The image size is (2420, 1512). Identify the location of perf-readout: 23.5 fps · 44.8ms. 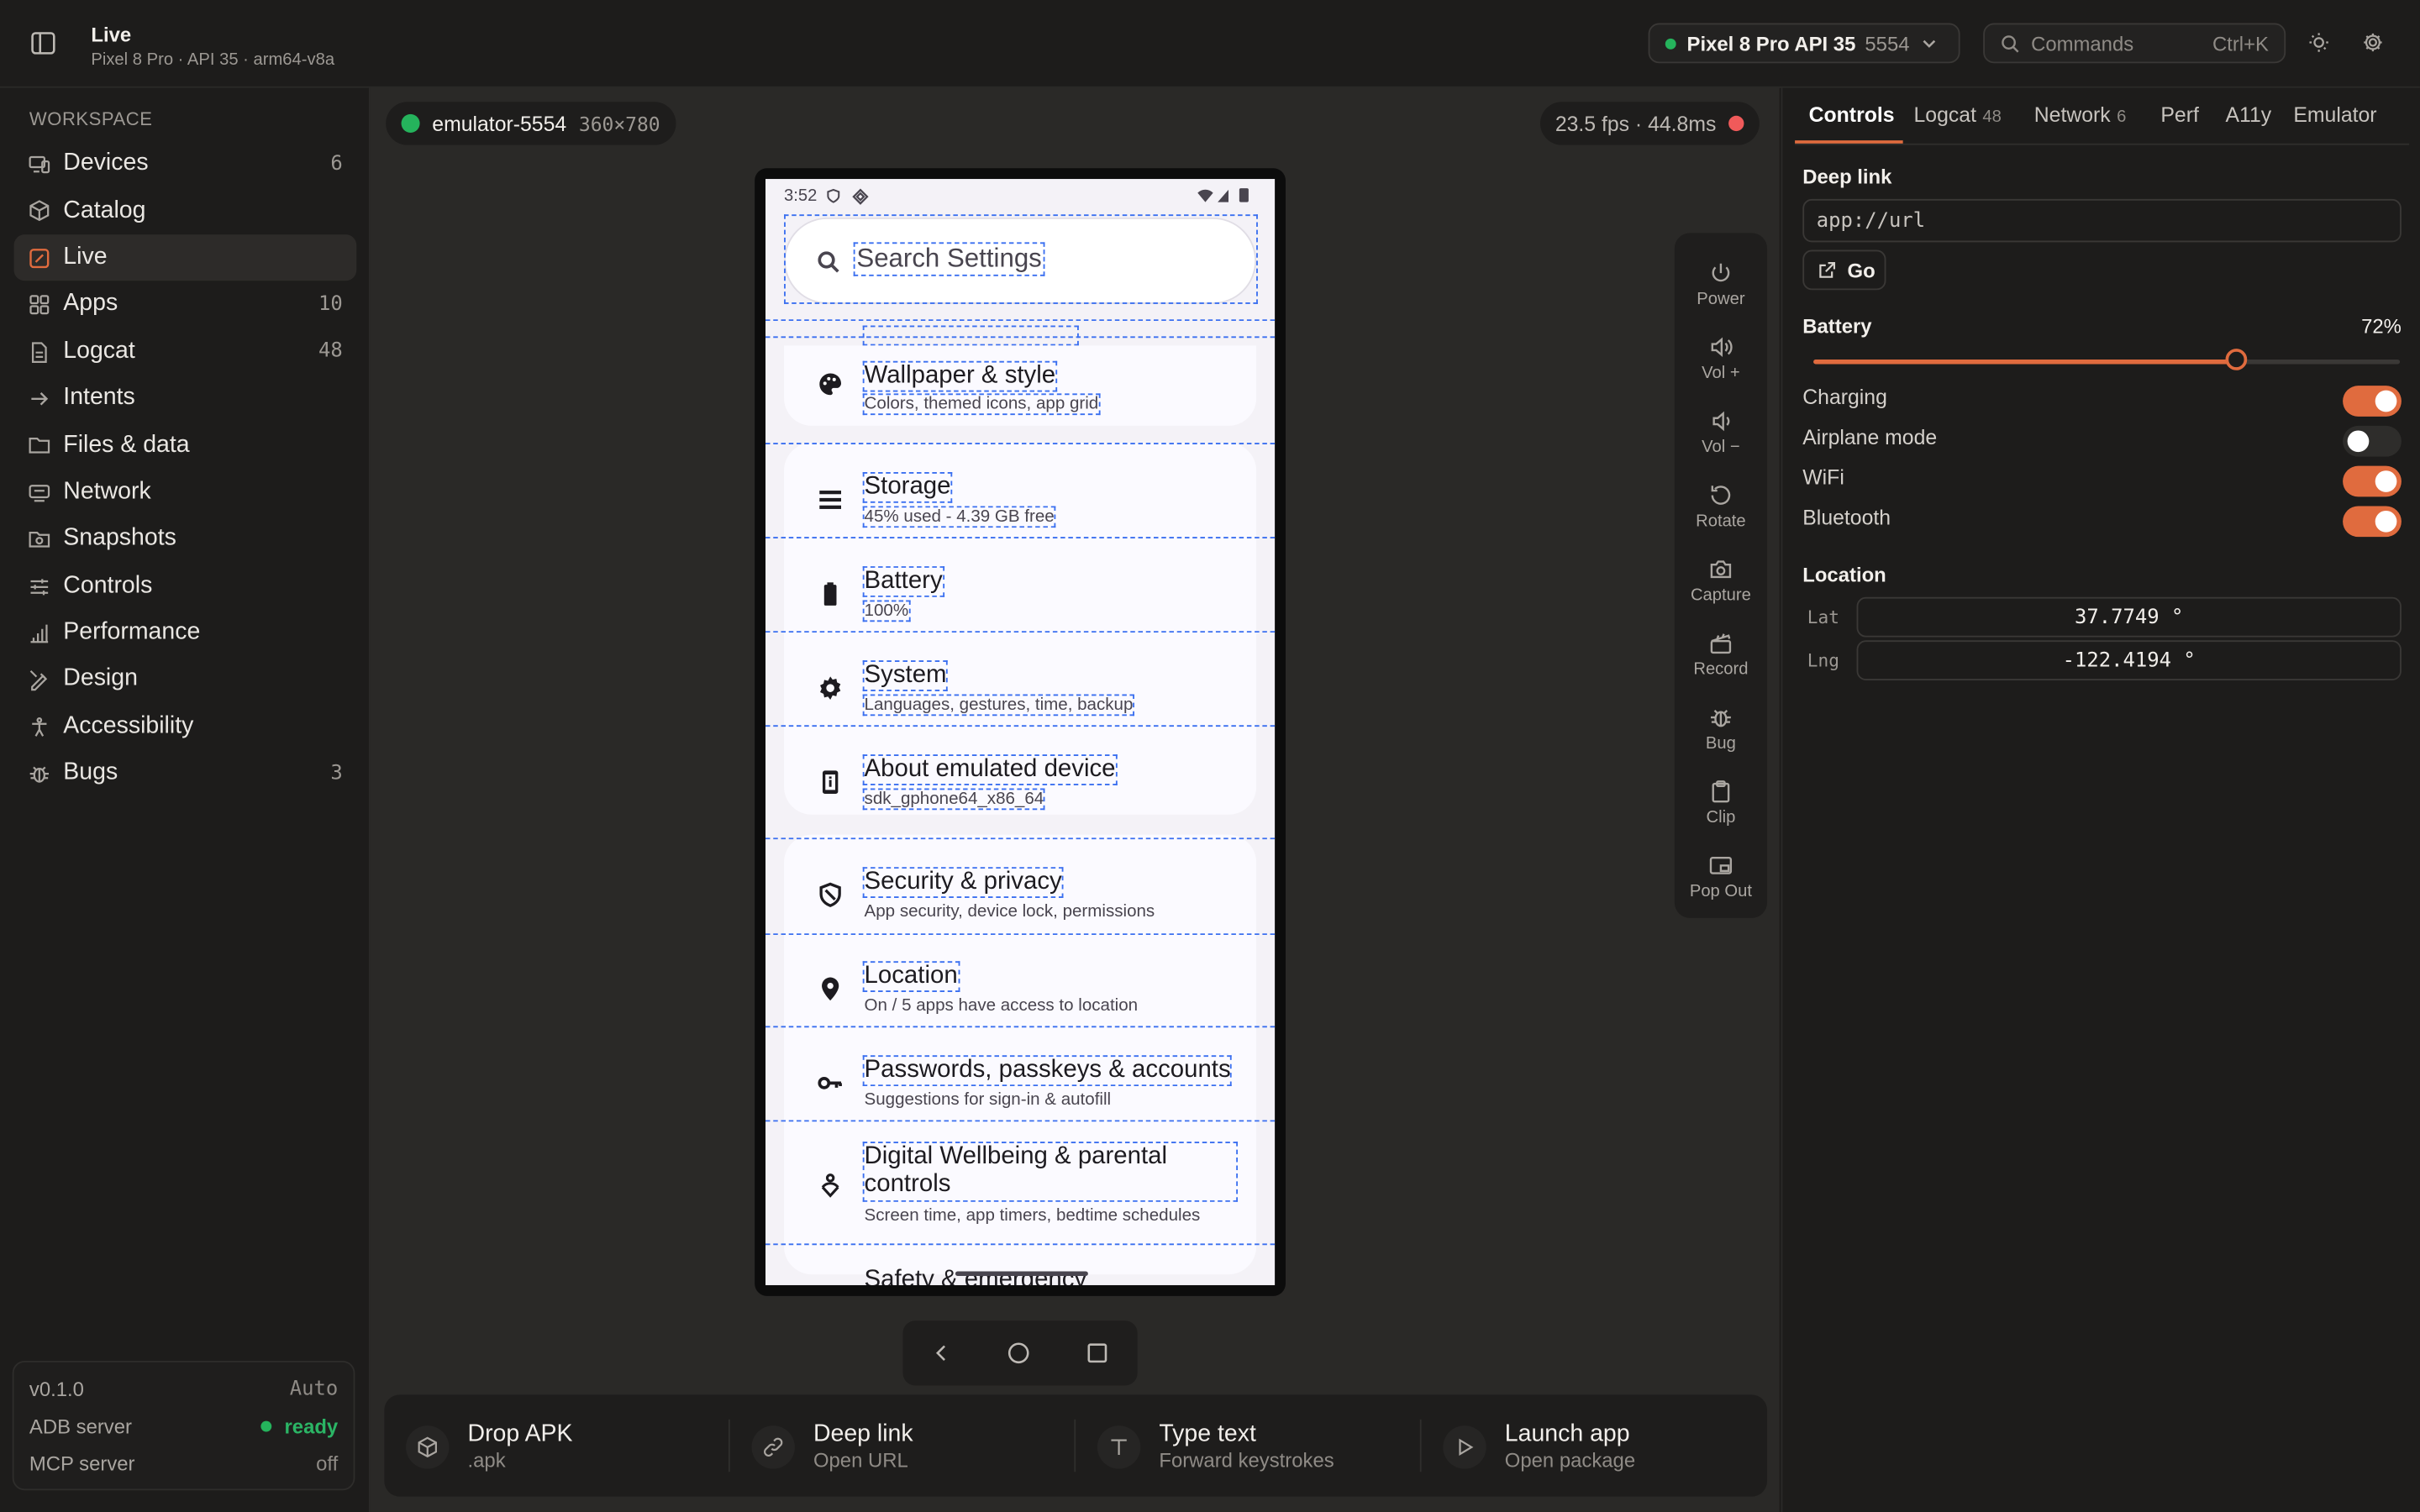
(1636, 123).